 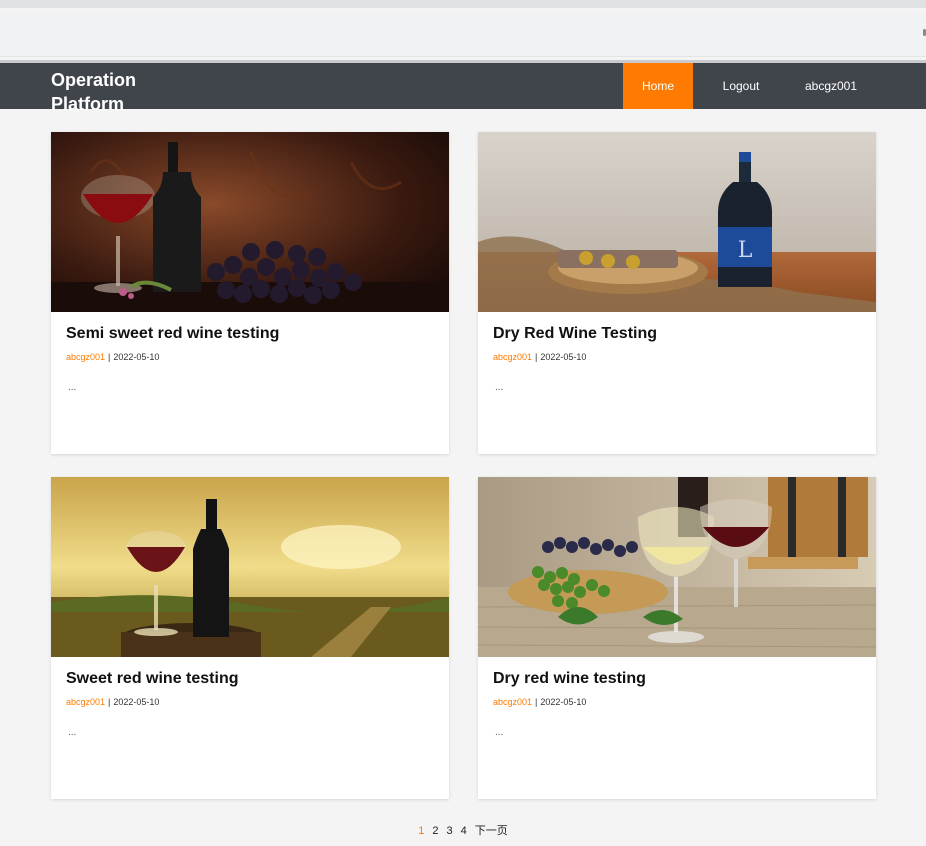 I want to click on page-2: 2, so click(x=435, y=831).